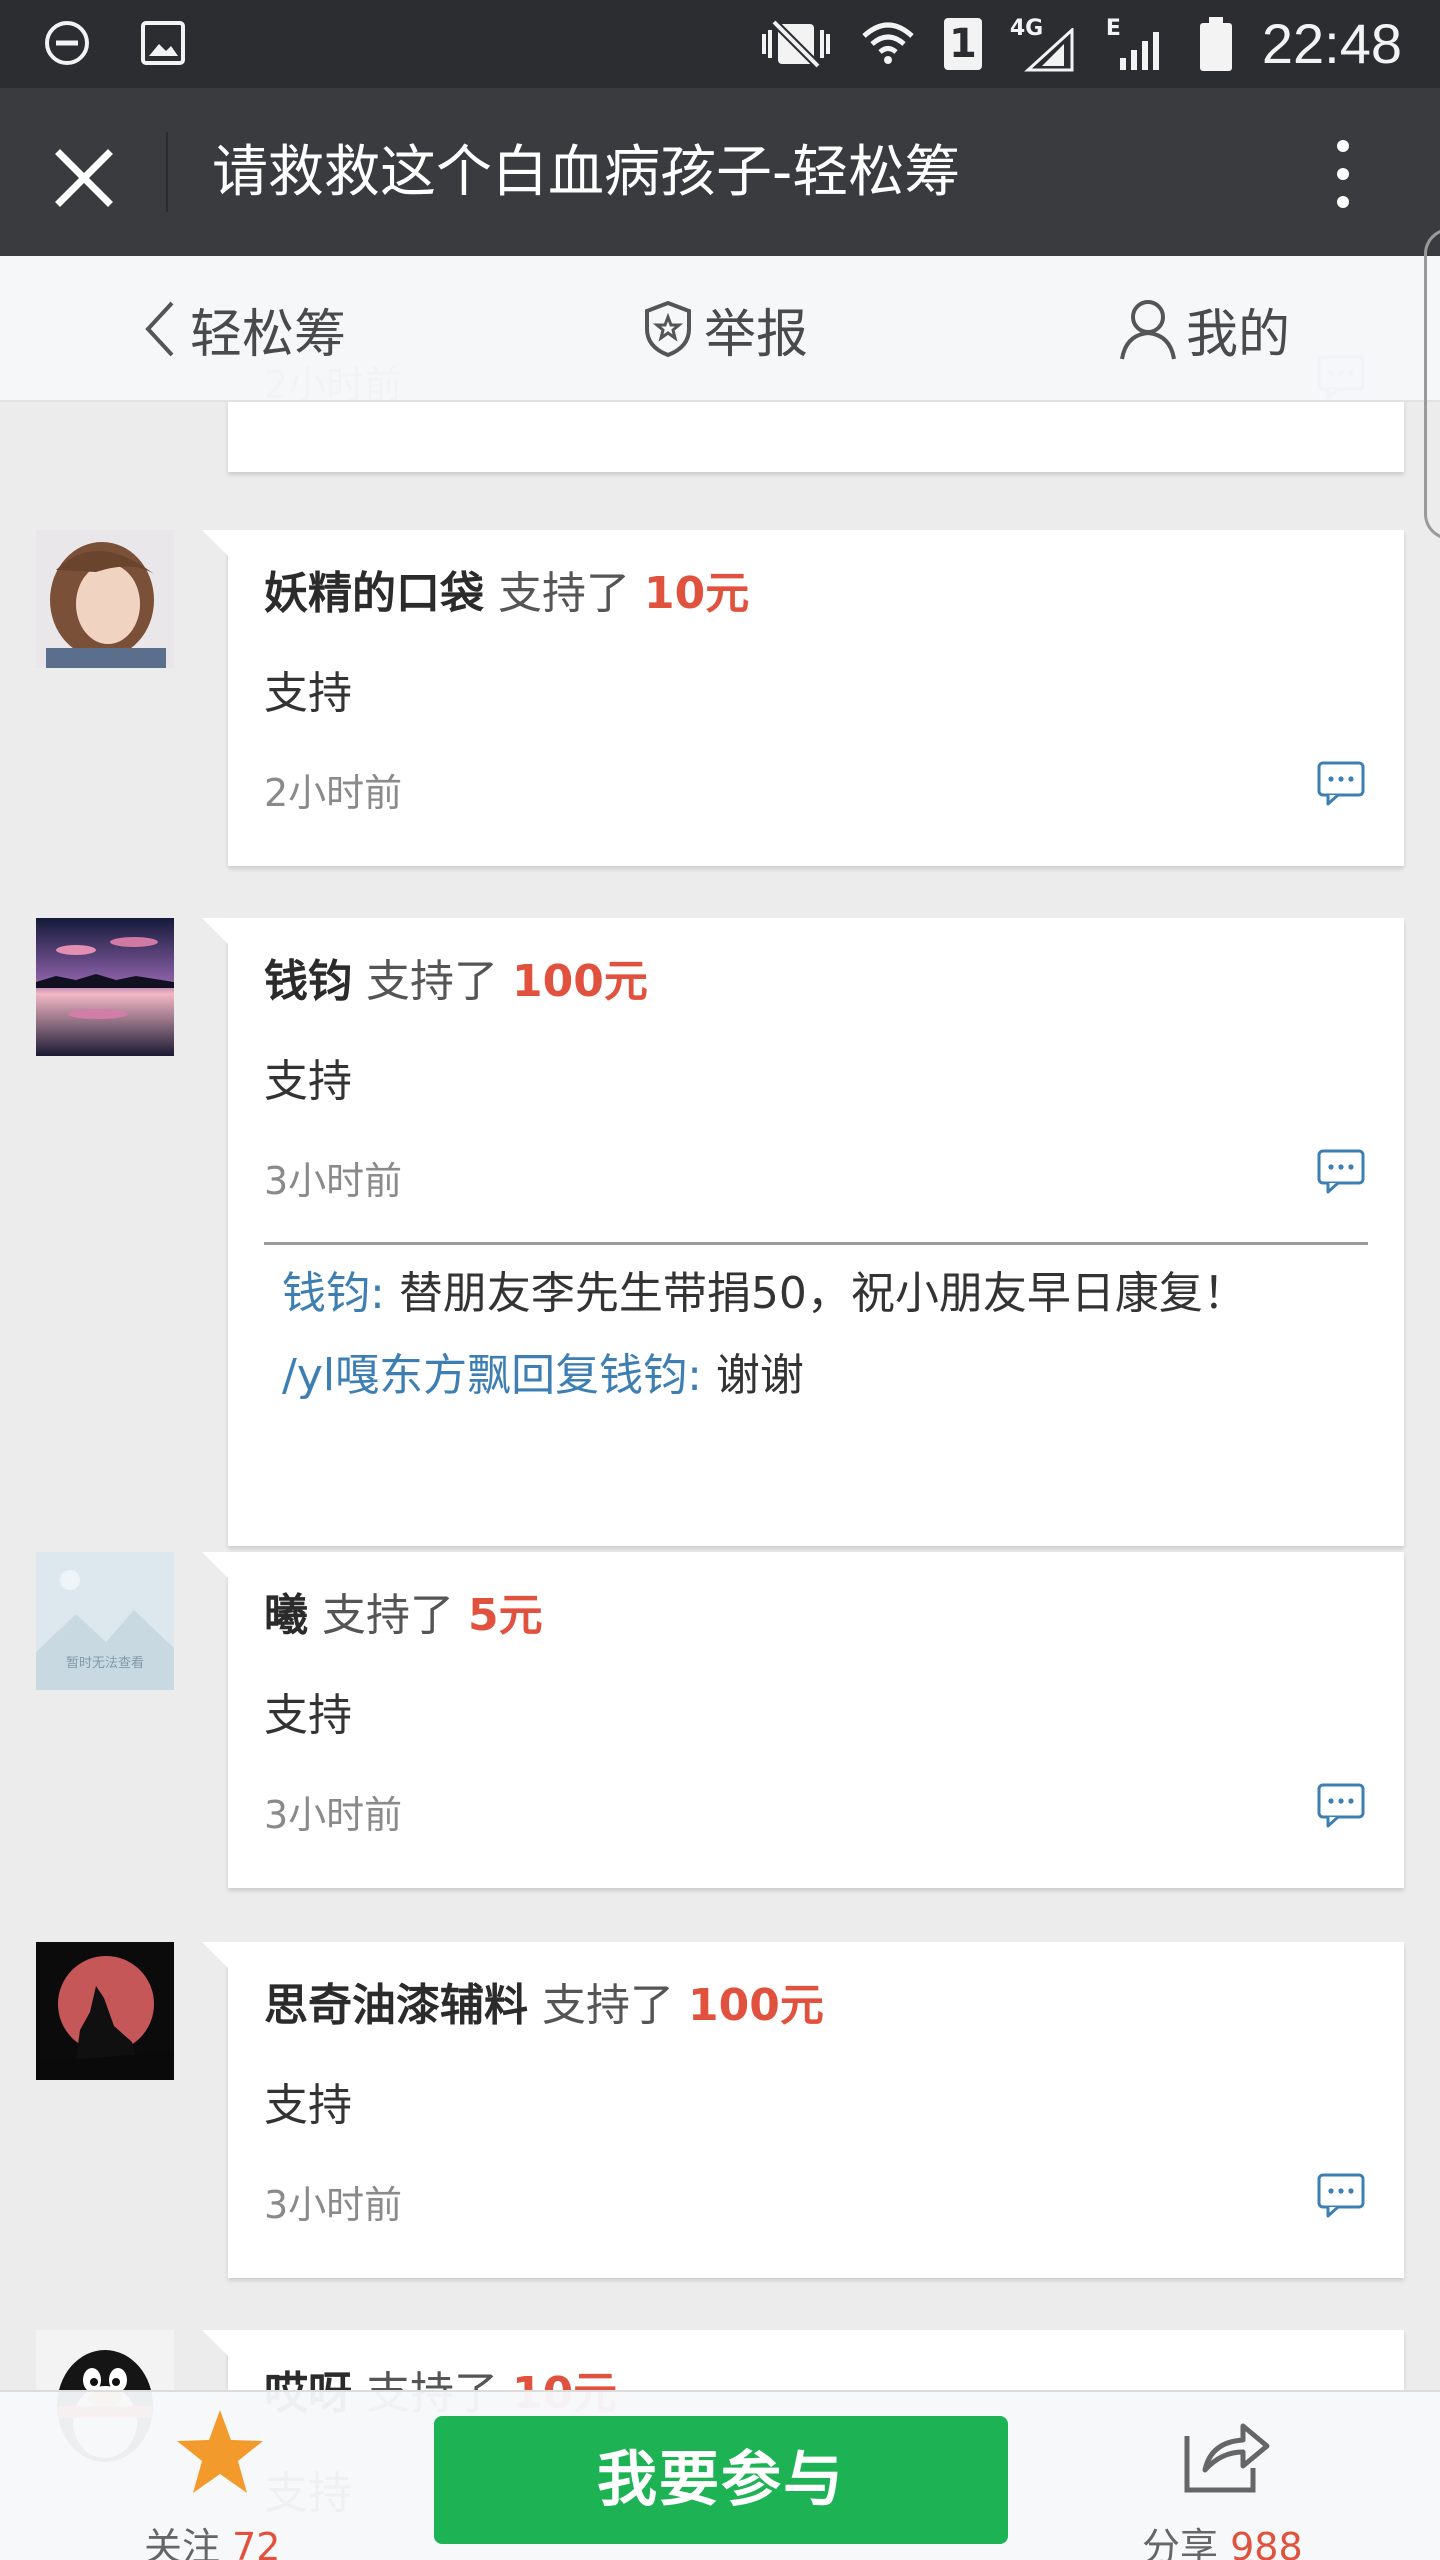  I want to click on network-type-4g: 4G, so click(1044, 44).